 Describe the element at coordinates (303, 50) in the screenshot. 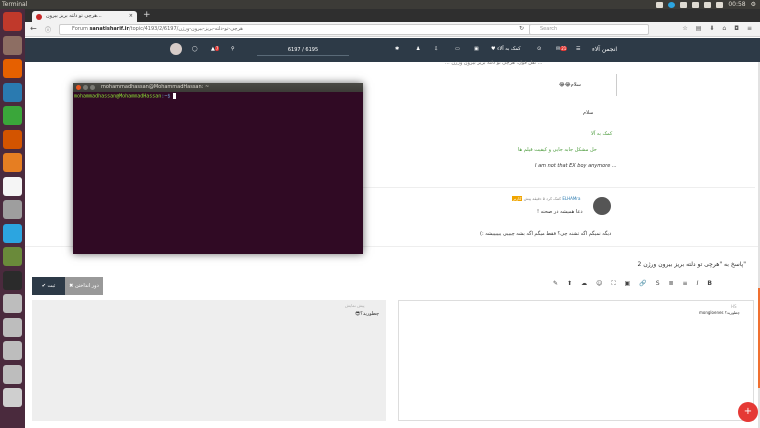

I see `post-pager: 6197 / 6195` at that location.